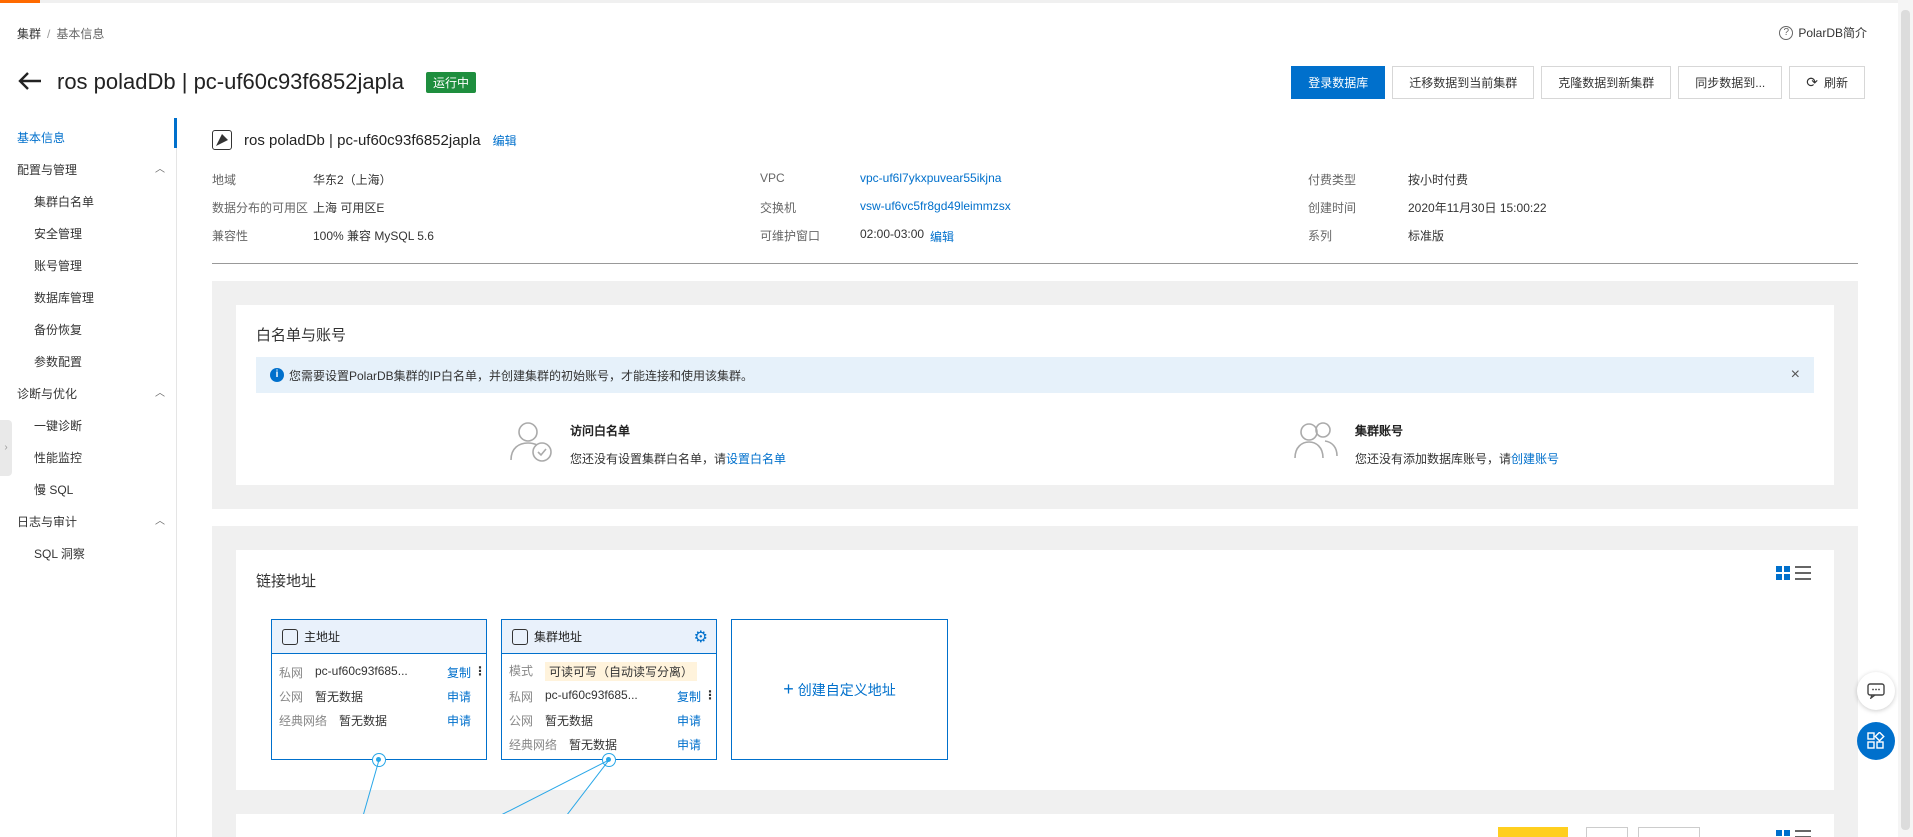 The width and height of the screenshot is (1913, 837). Describe the element at coordinates (88, 477) in the screenshot. I see `sidebar` at that location.